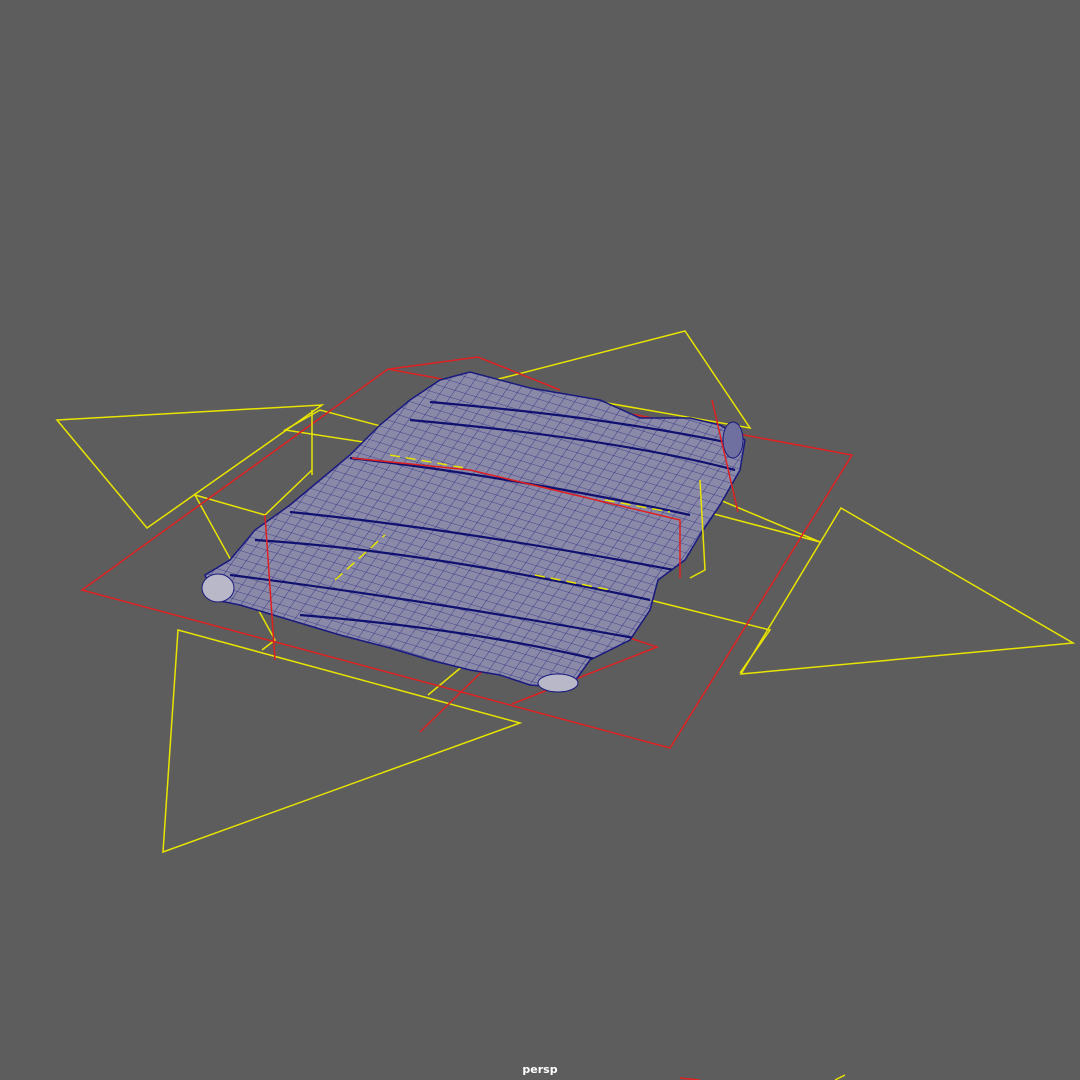 Image resolution: width=1080 pixels, height=1080 pixels. I want to click on light-gizmo-right, so click(907, 590).